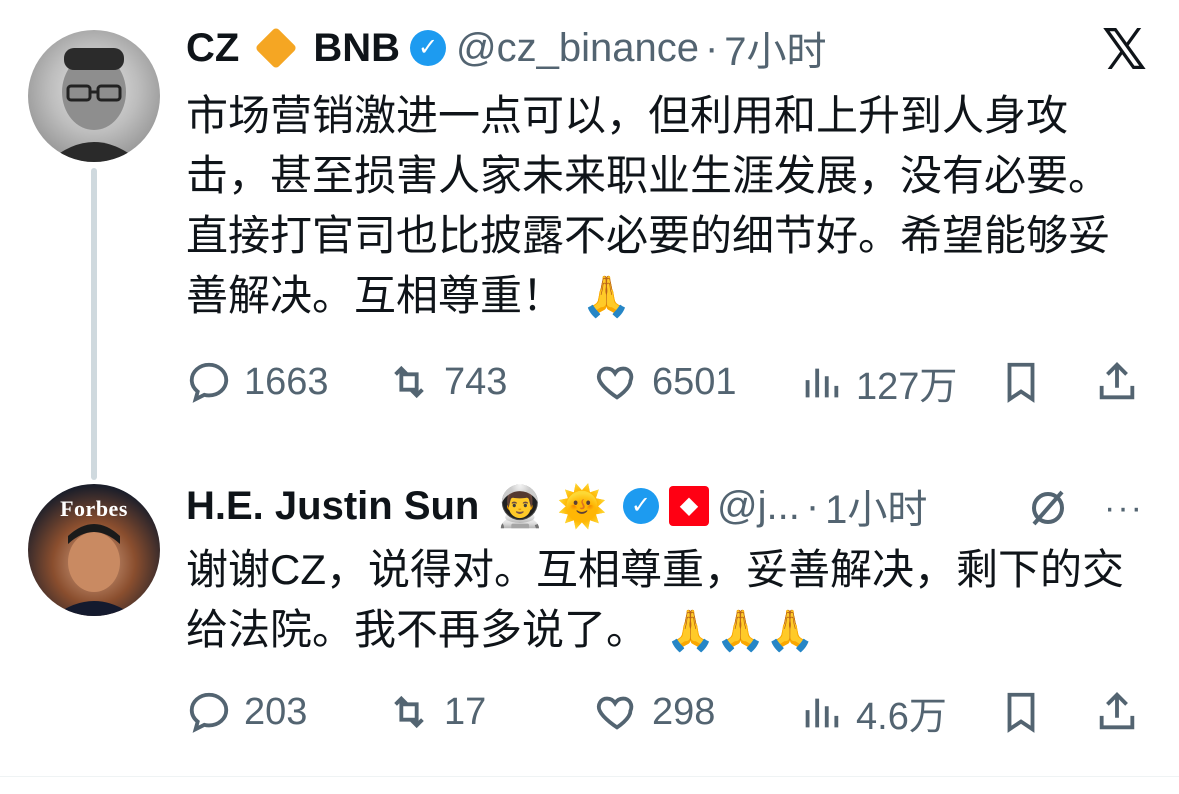 The width and height of the screenshot is (1179, 794). Describe the element at coordinates (1048, 508) in the screenshot. I see `grok-icon` at that location.